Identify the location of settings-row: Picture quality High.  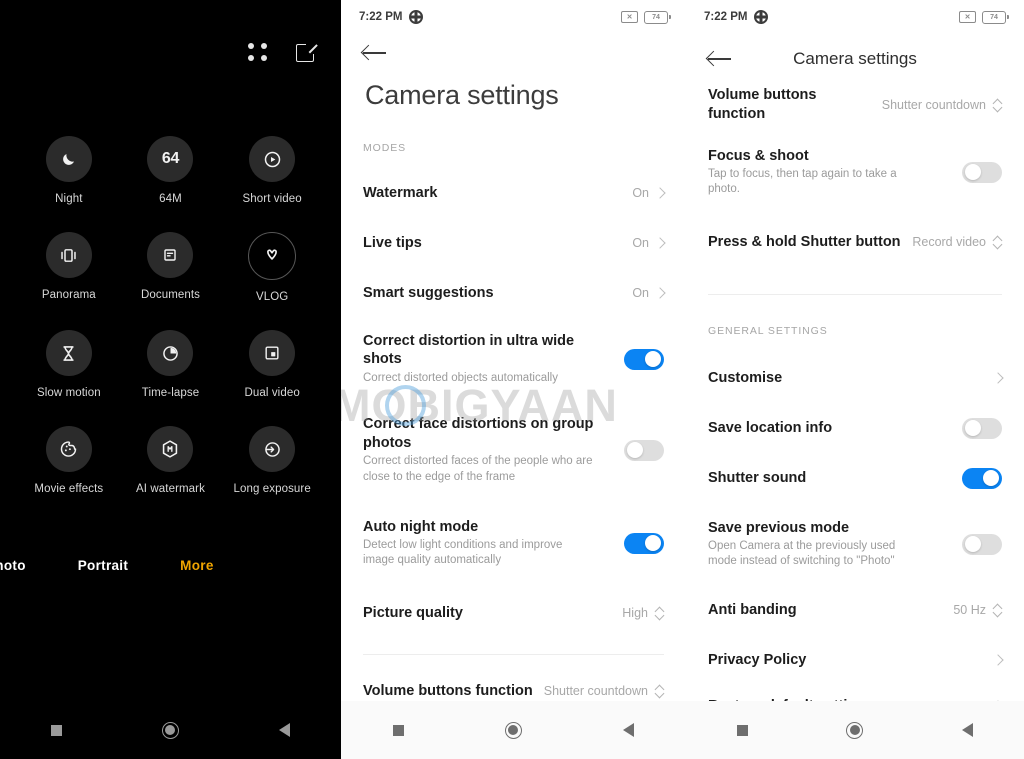
(513, 613).